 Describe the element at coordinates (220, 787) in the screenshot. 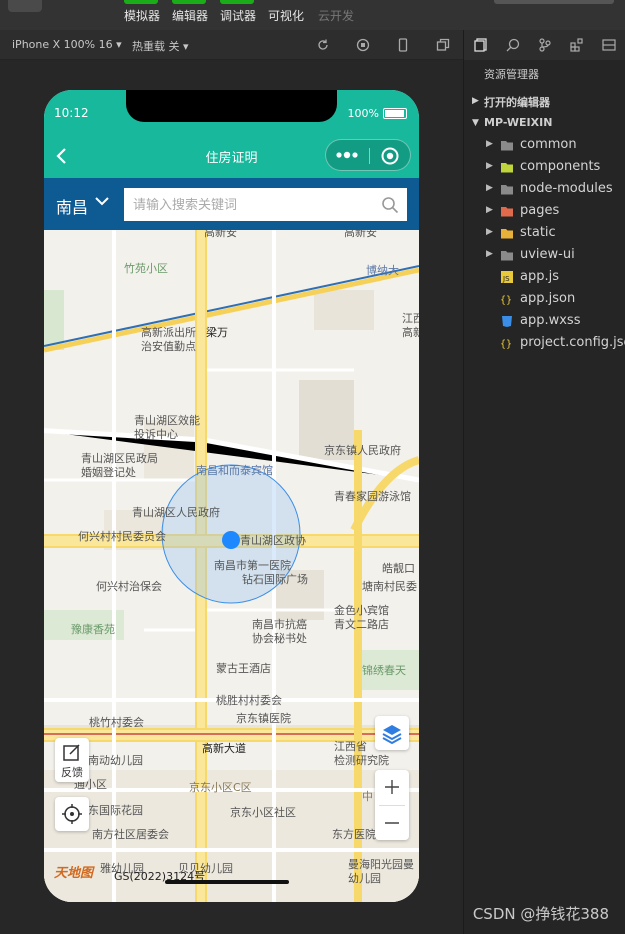

I see `map-label: 京东小区C区` at that location.